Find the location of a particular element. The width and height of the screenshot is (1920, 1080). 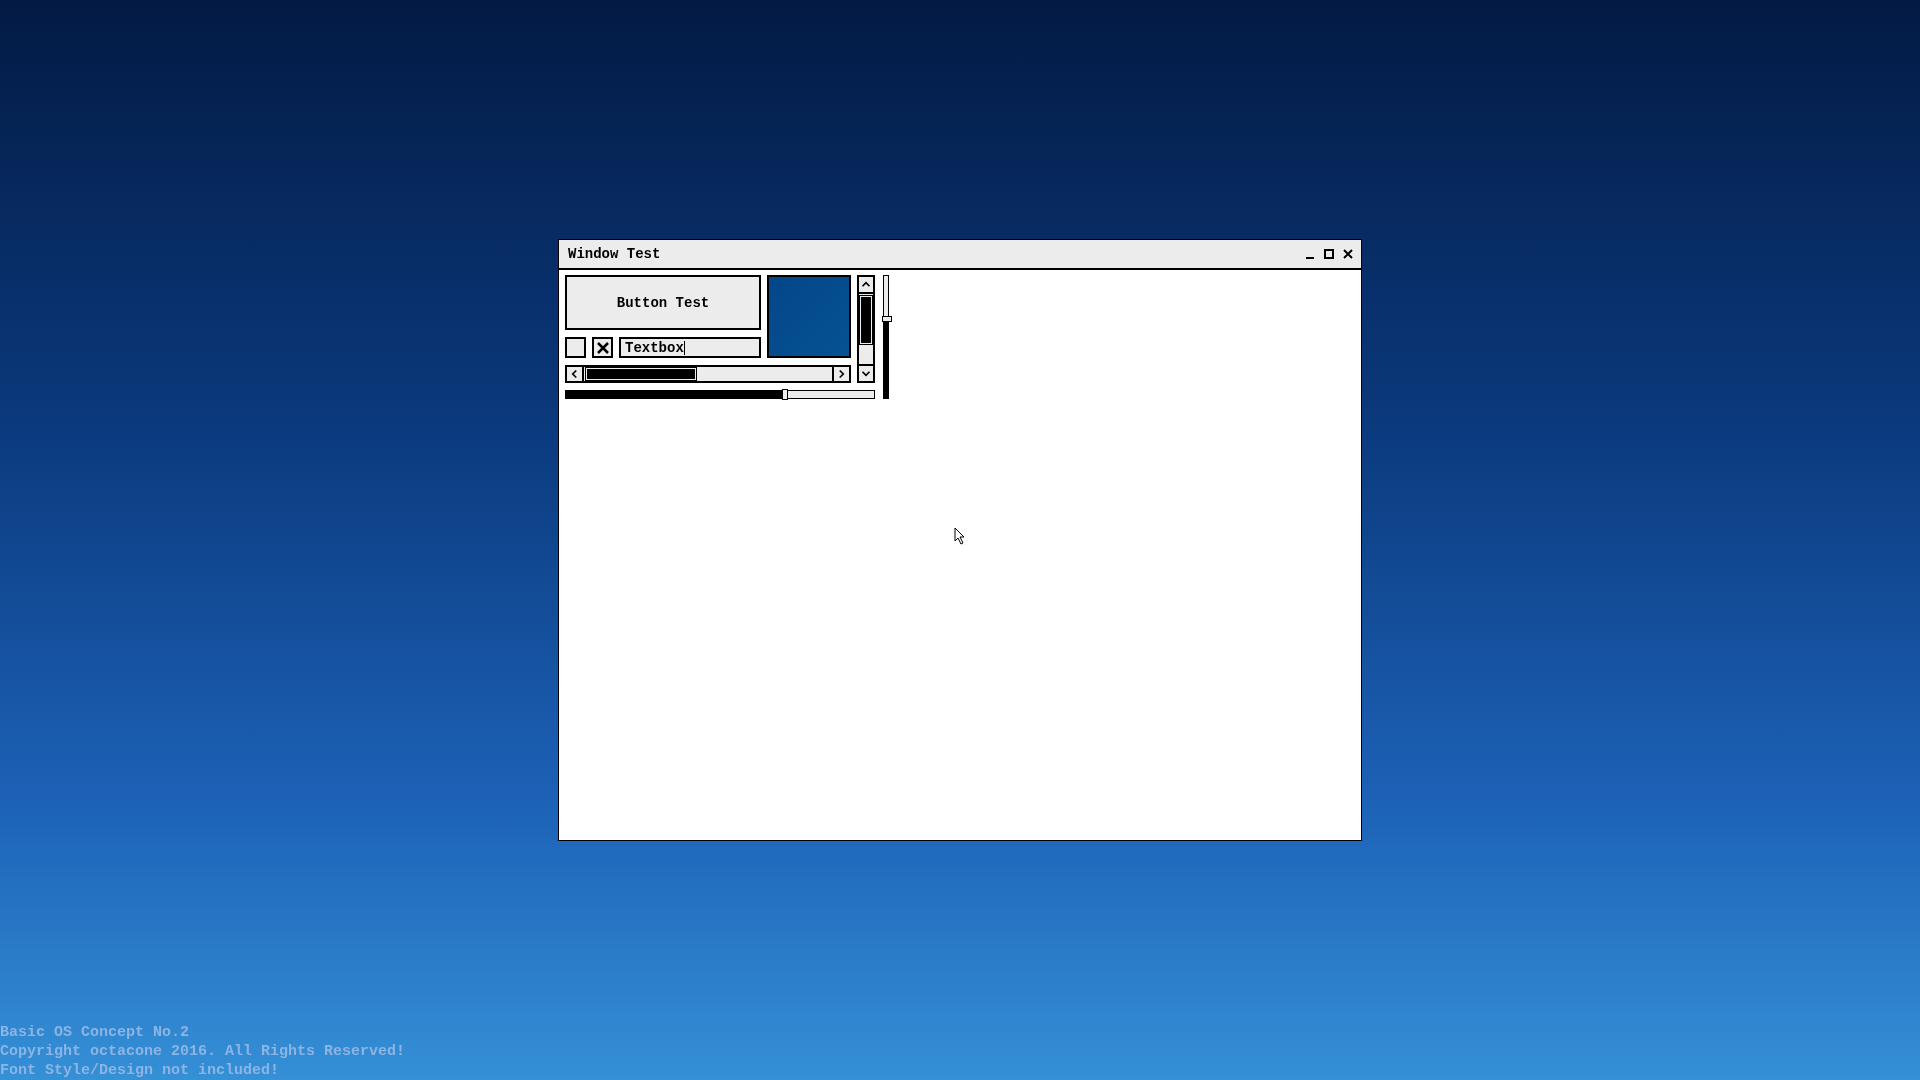

horizontal-slider is located at coordinates (720, 394).